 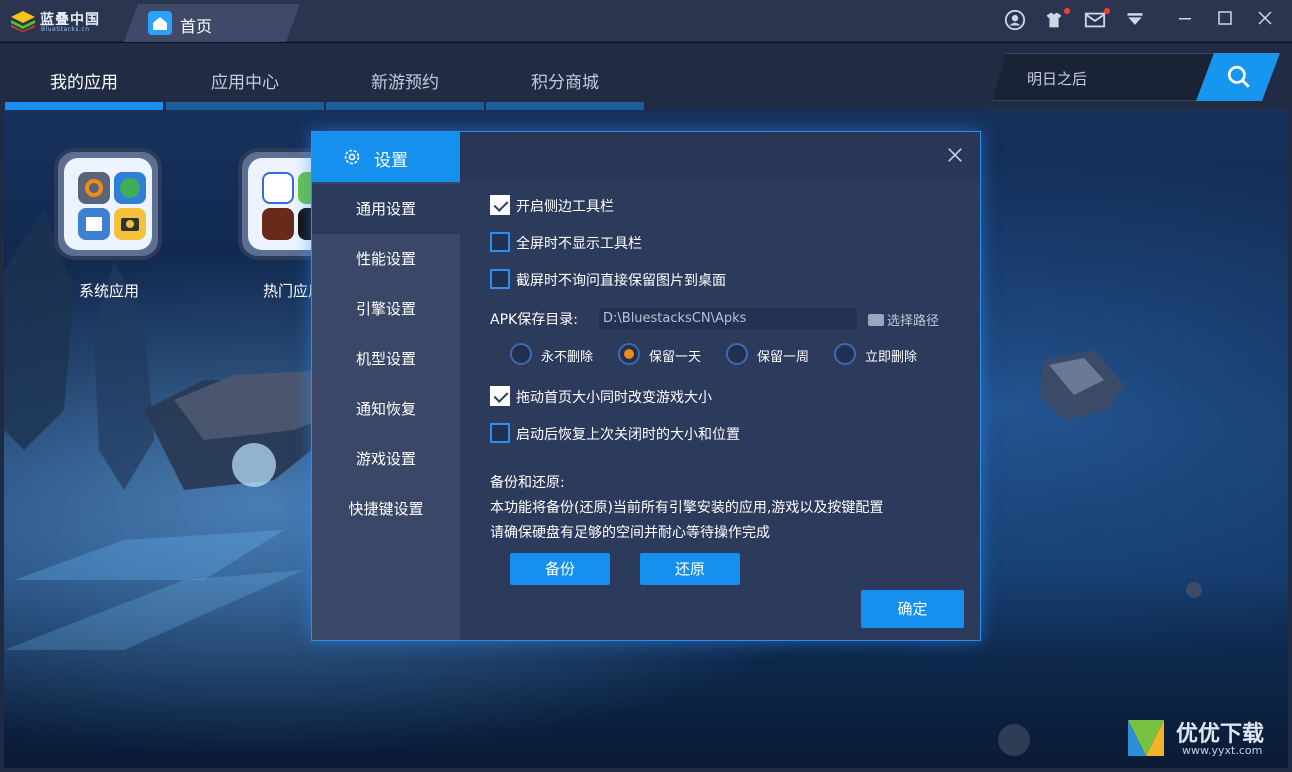 What do you see at coordinates (386, 259) in the screenshot?
I see `sidebar-item-performance: 性能设置` at bounding box center [386, 259].